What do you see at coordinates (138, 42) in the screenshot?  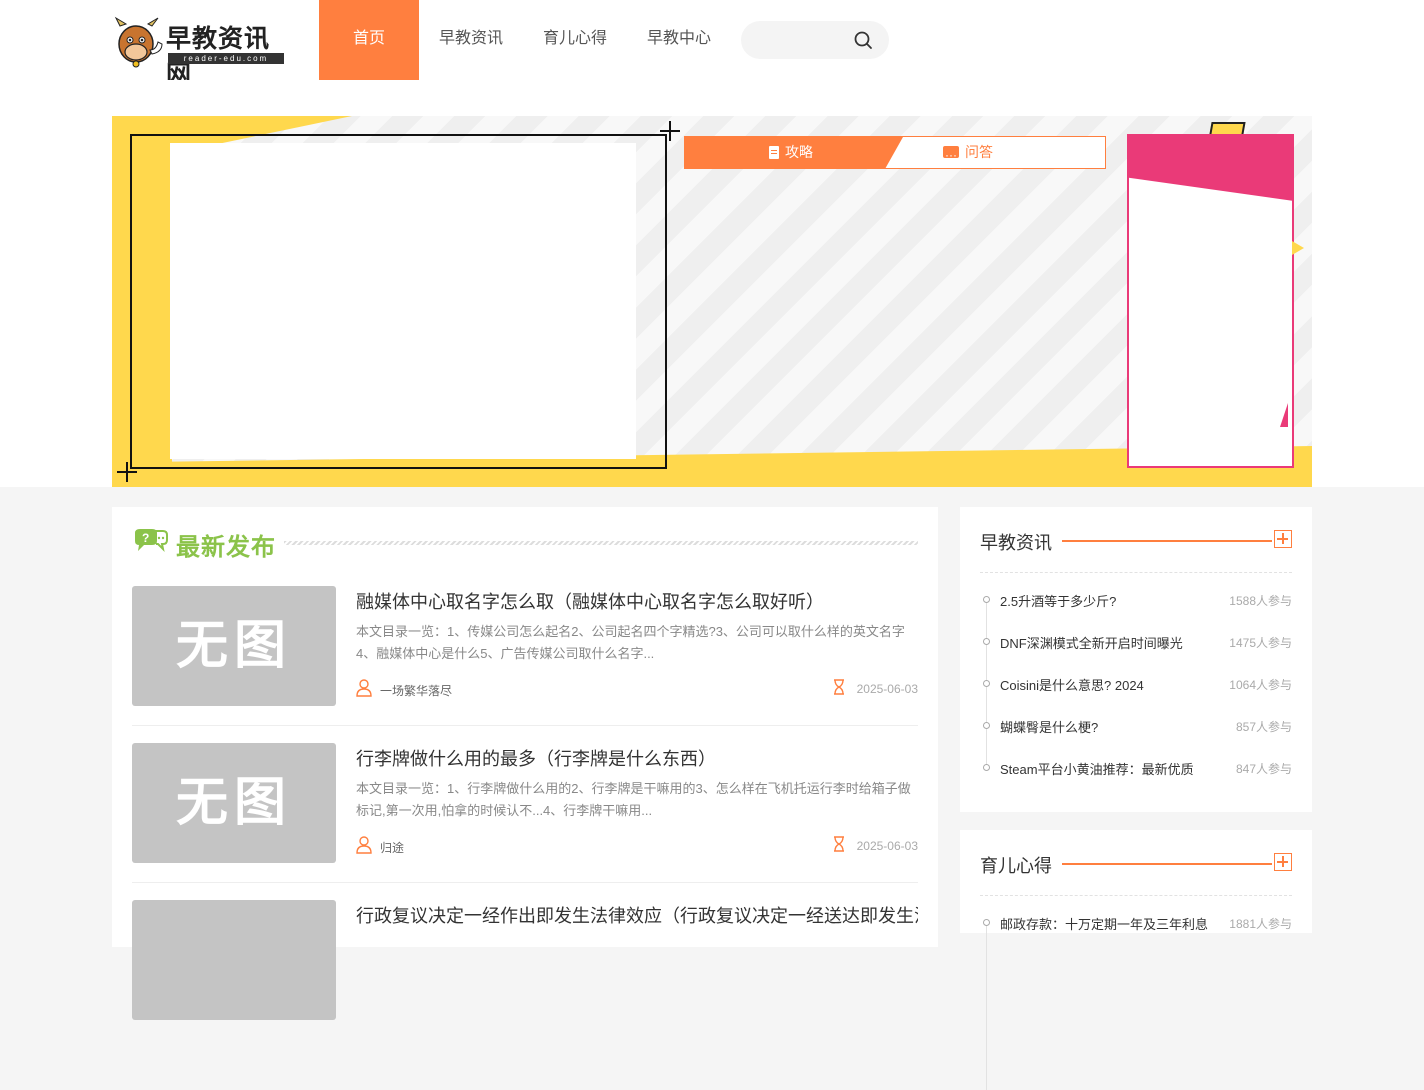 I see `cow-mascot-icon` at bounding box center [138, 42].